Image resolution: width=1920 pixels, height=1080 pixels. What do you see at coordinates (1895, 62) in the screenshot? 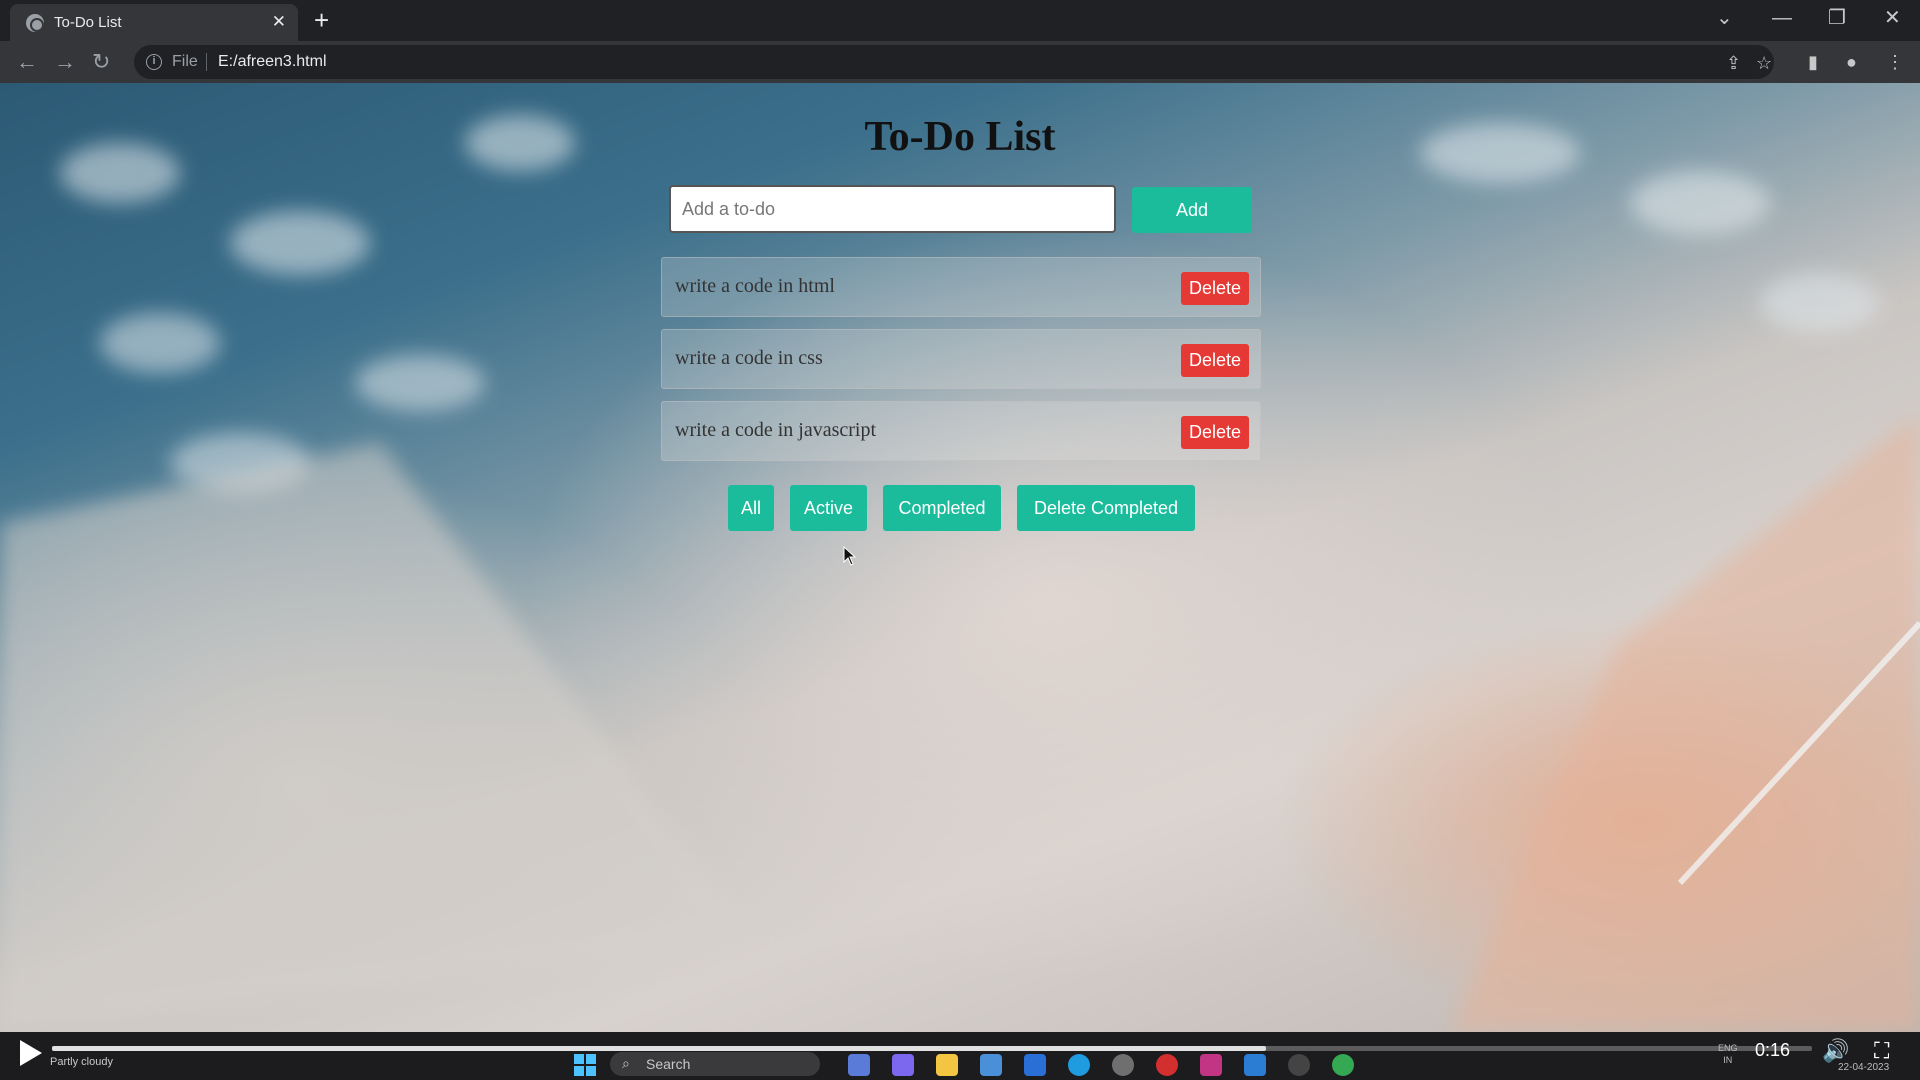
I see `menu-kebab-icon: ⋮` at bounding box center [1895, 62].